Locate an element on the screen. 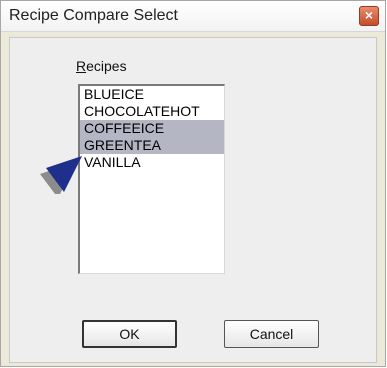 This screenshot has height=368, width=387. arrow-pointer-icon is located at coordinates (61, 175).